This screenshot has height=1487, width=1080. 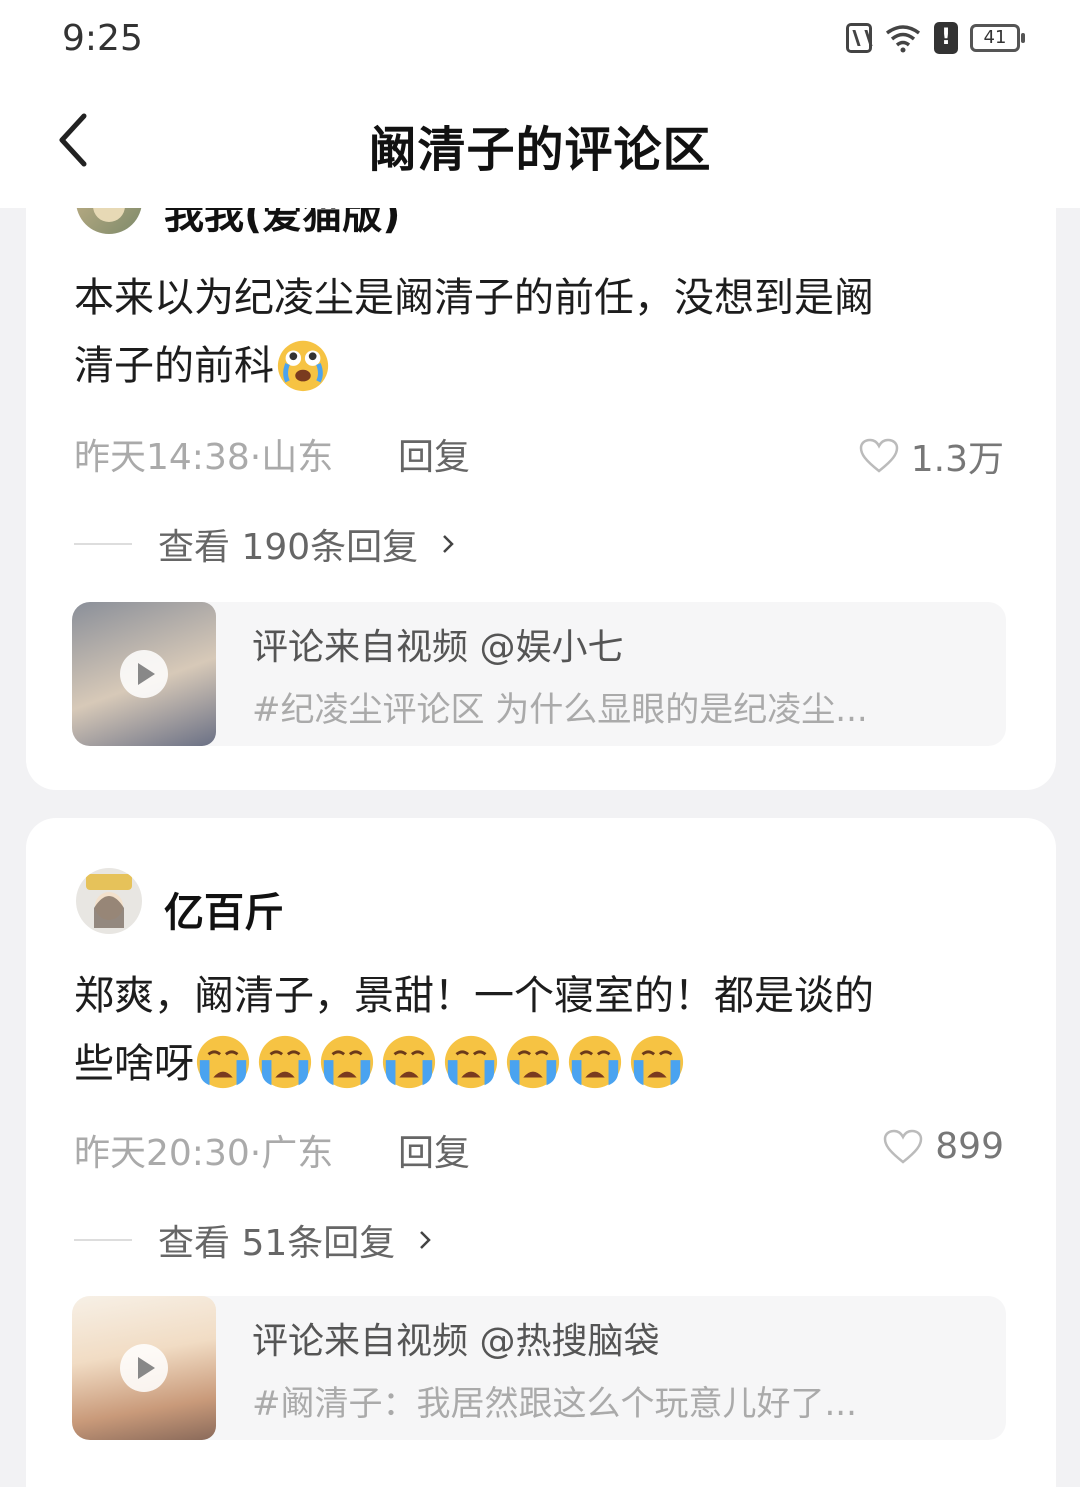 What do you see at coordinates (204, 1153) in the screenshot?
I see `comment-meta: 昨天20:30·广东` at bounding box center [204, 1153].